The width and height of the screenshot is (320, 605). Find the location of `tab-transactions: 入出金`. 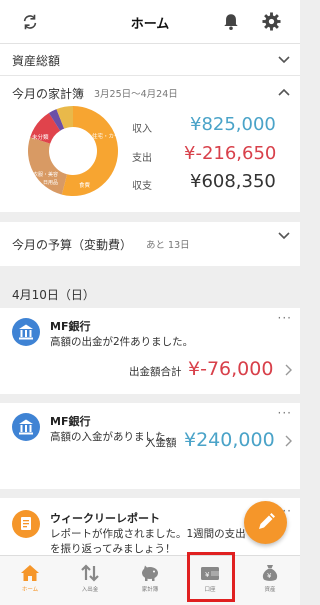

tab-transactions: 入出金 is located at coordinates (90, 580).